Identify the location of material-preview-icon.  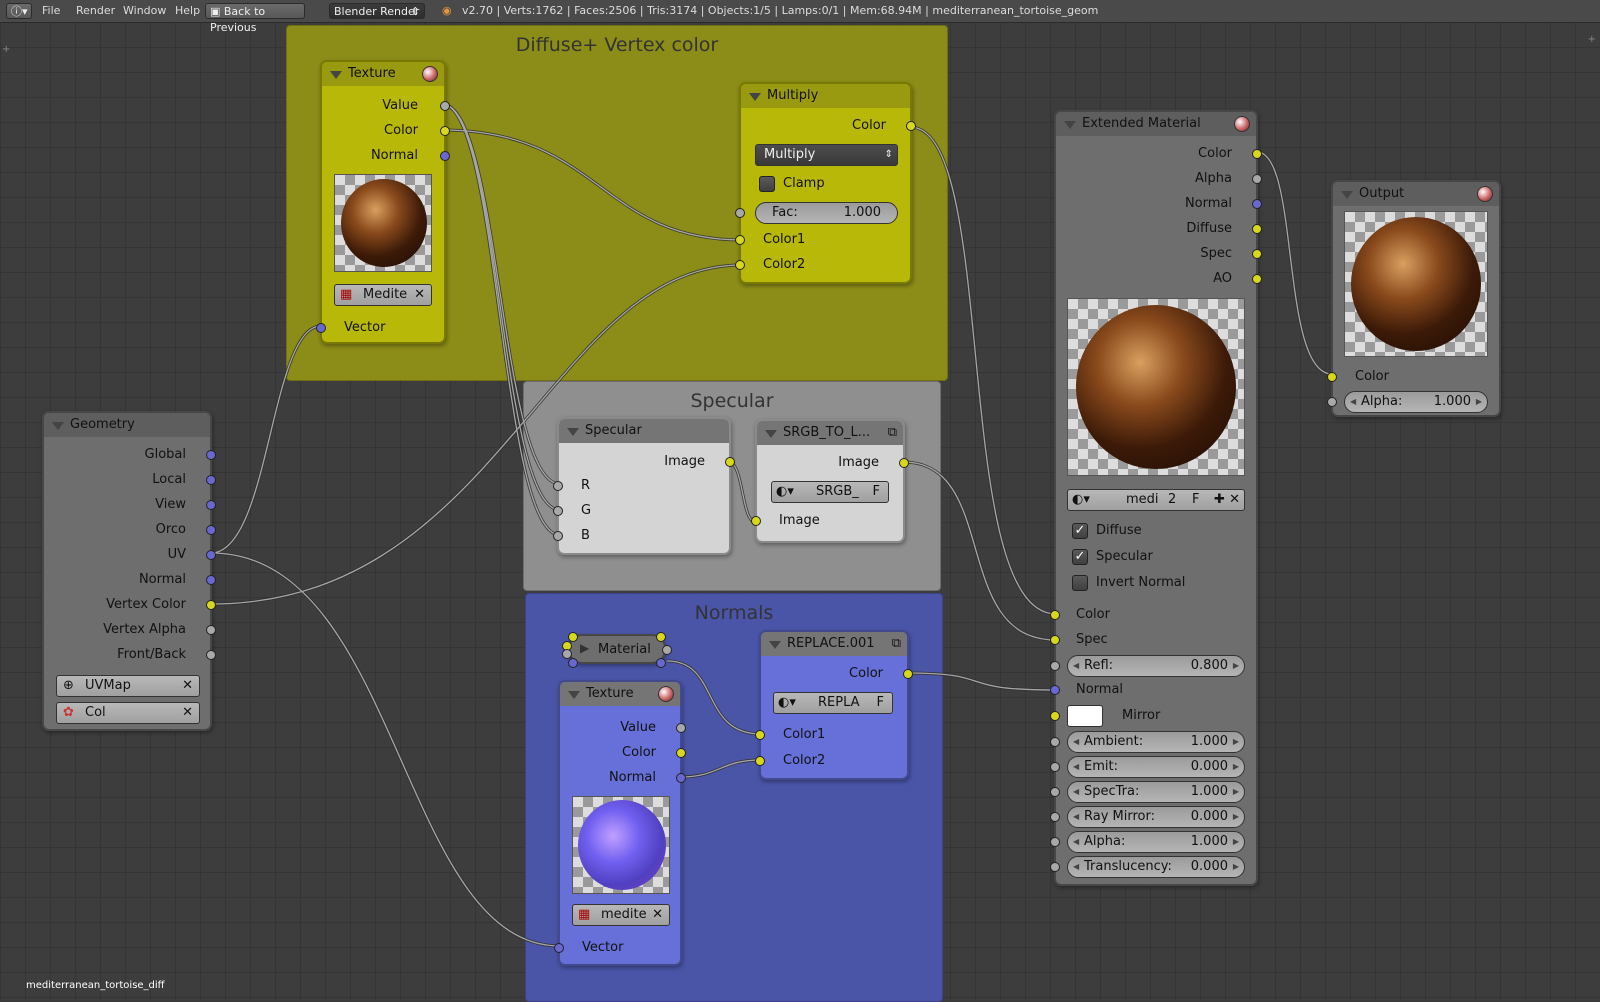
(1485, 194).